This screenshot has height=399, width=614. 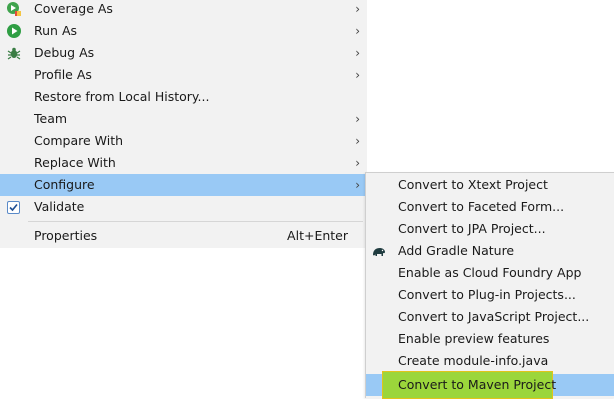 I want to click on check-icon, so click(x=13, y=207).